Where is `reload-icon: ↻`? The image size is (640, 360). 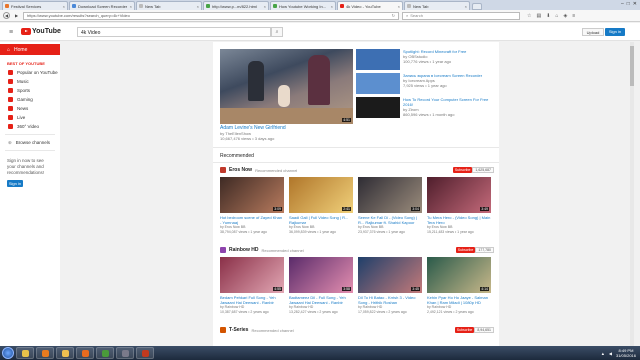 reload-icon: ↻ is located at coordinates (393, 15).